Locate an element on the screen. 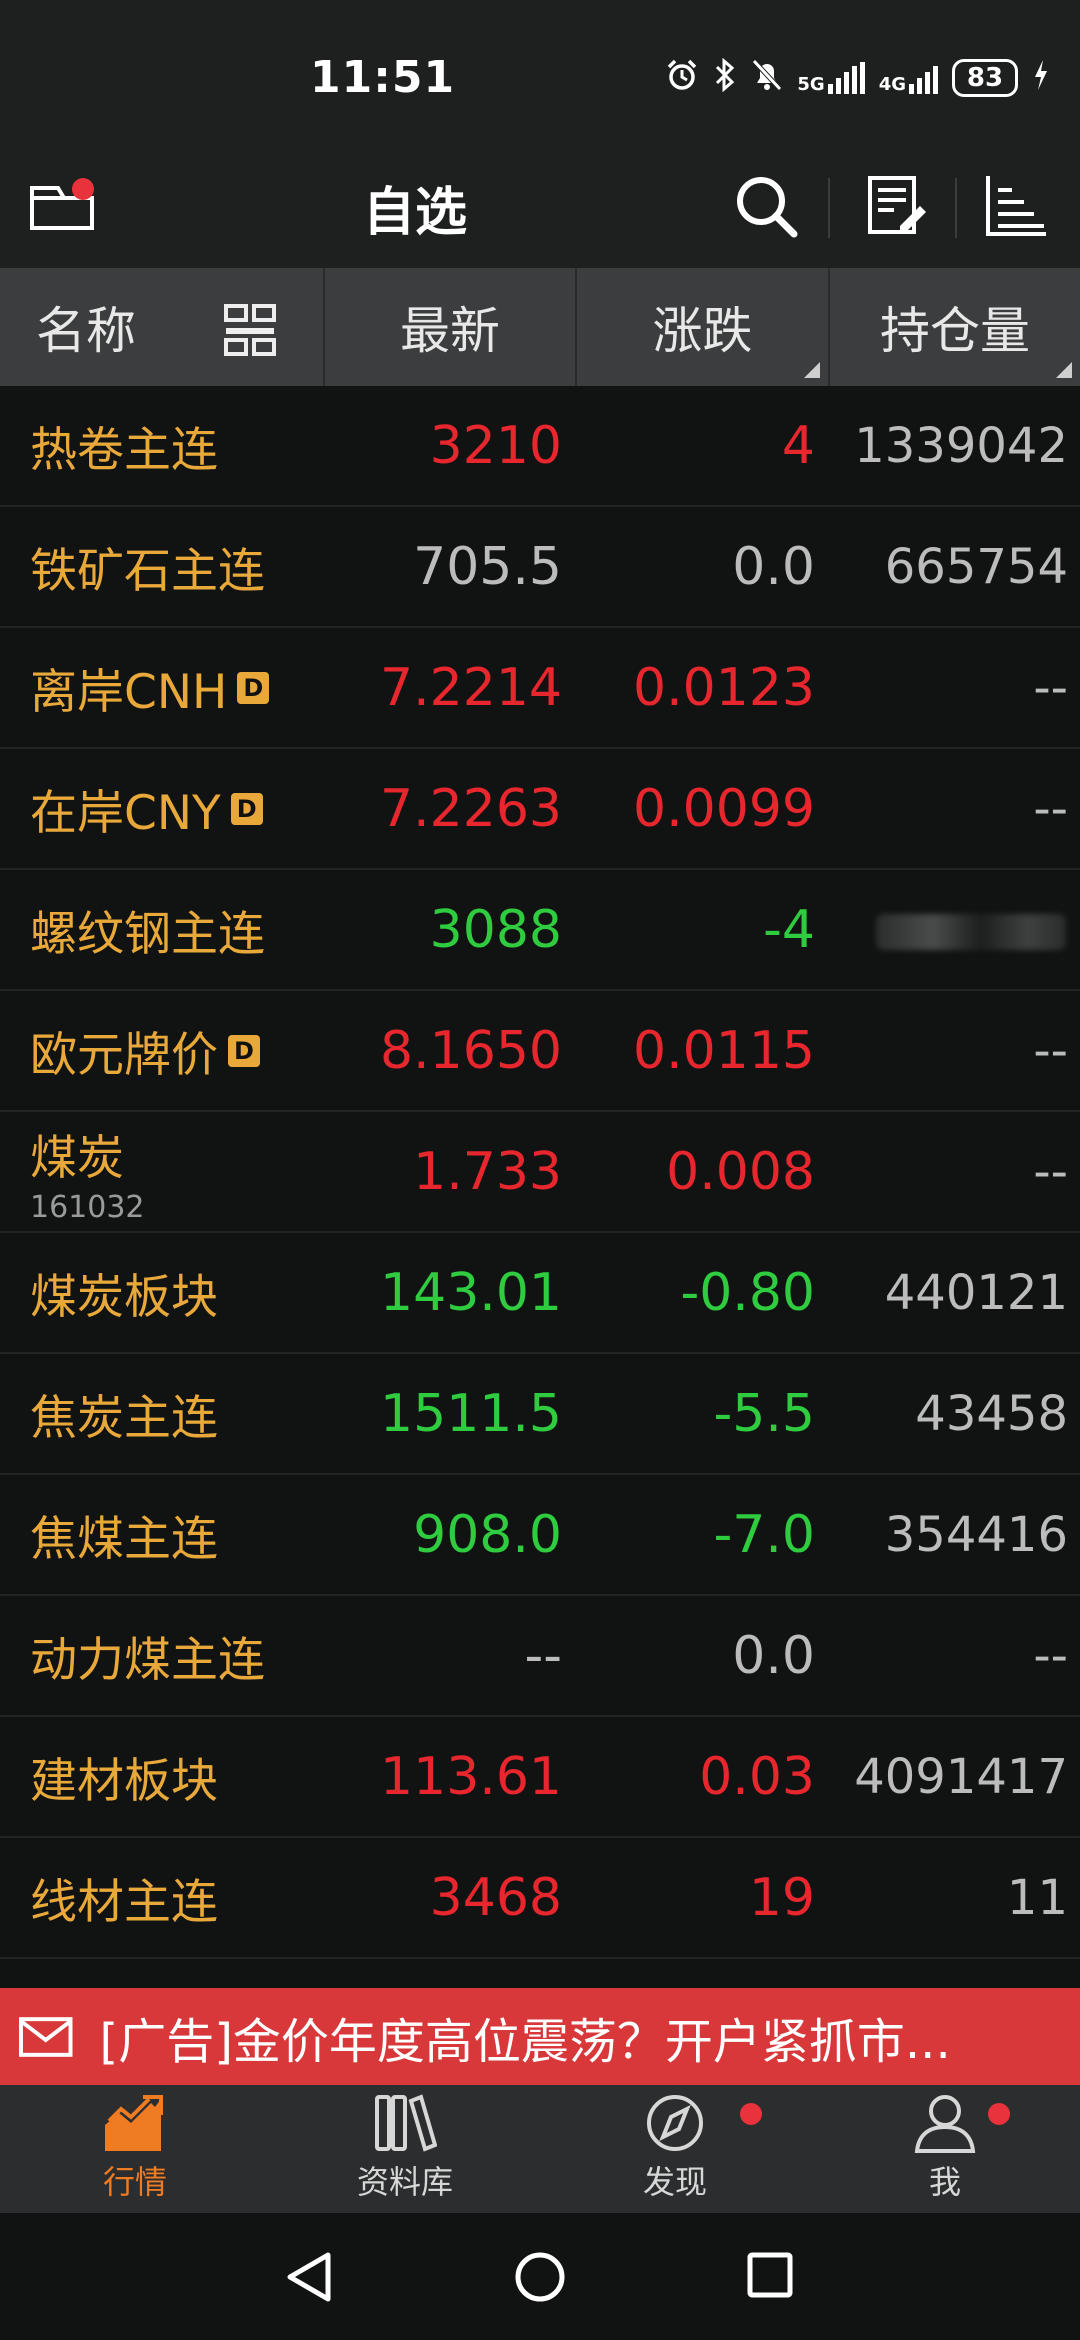  instrument-name-text: 煤炭 is located at coordinates (77, 1158).